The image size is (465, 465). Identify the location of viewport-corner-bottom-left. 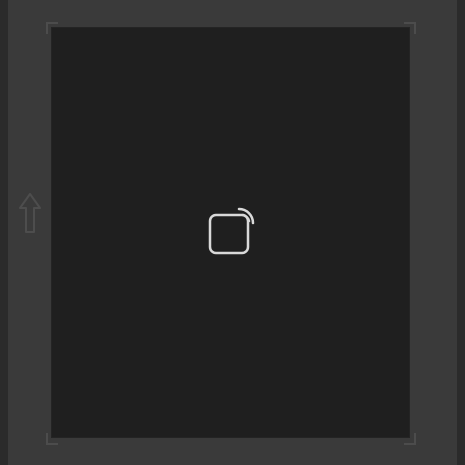
(52, 439).